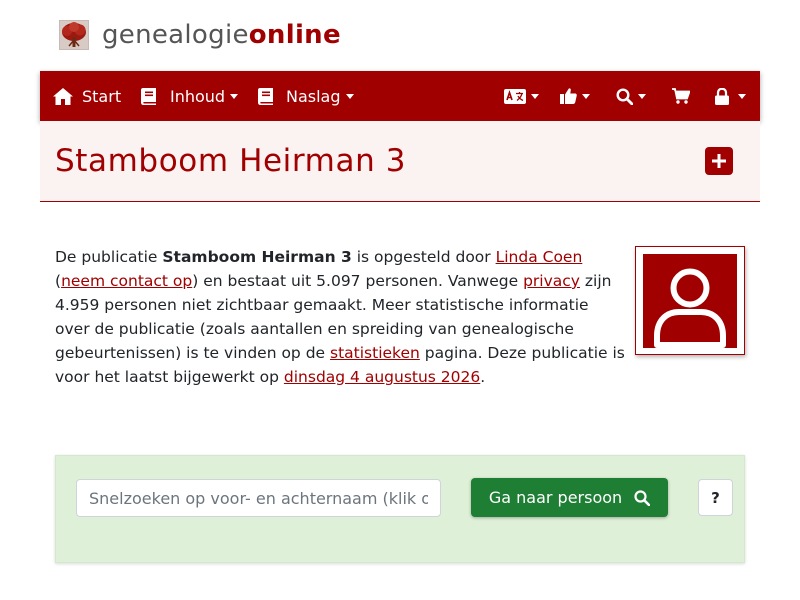 Image resolution: width=800 pixels, height=600 pixels. What do you see at coordinates (109, 257) in the screenshot?
I see `intro-text: De publicatie` at bounding box center [109, 257].